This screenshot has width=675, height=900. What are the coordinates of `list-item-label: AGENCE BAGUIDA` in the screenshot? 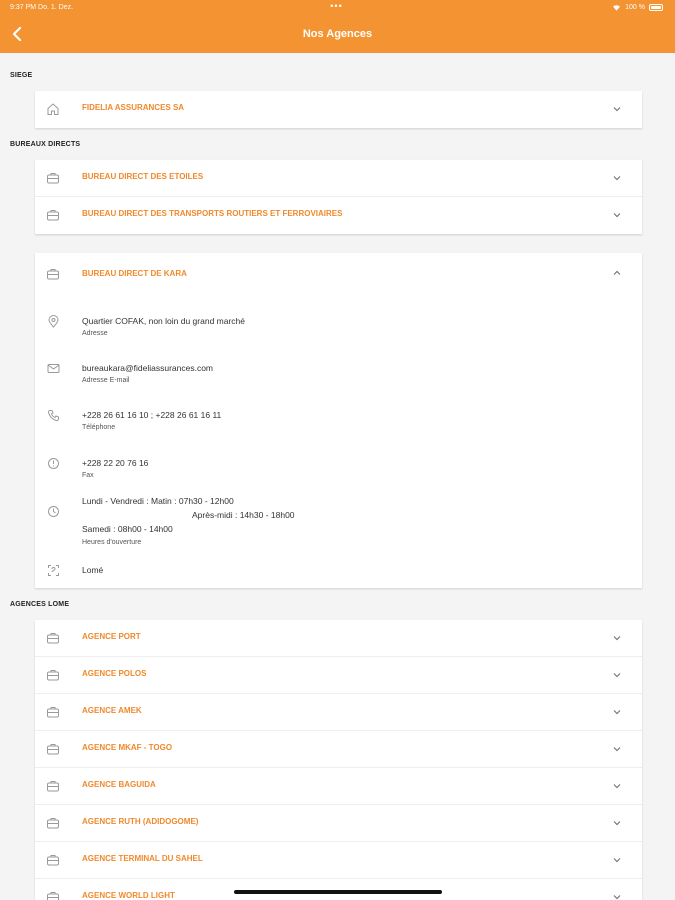 It's located at (119, 784).